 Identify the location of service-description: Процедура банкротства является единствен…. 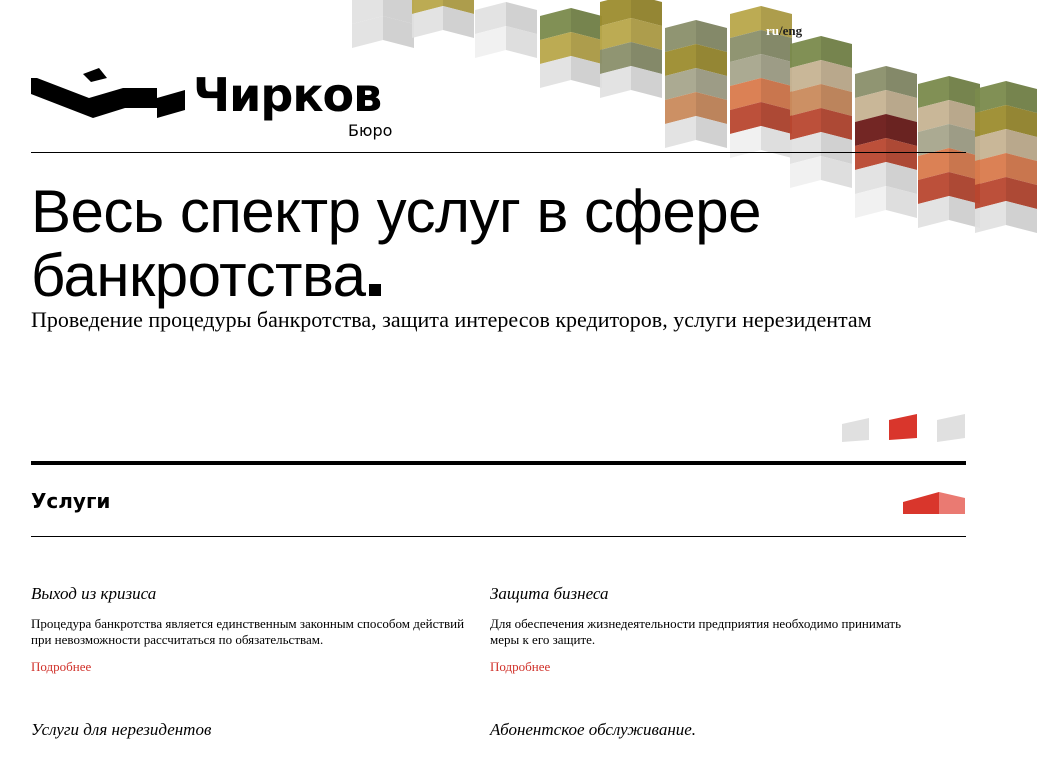
(248, 631).